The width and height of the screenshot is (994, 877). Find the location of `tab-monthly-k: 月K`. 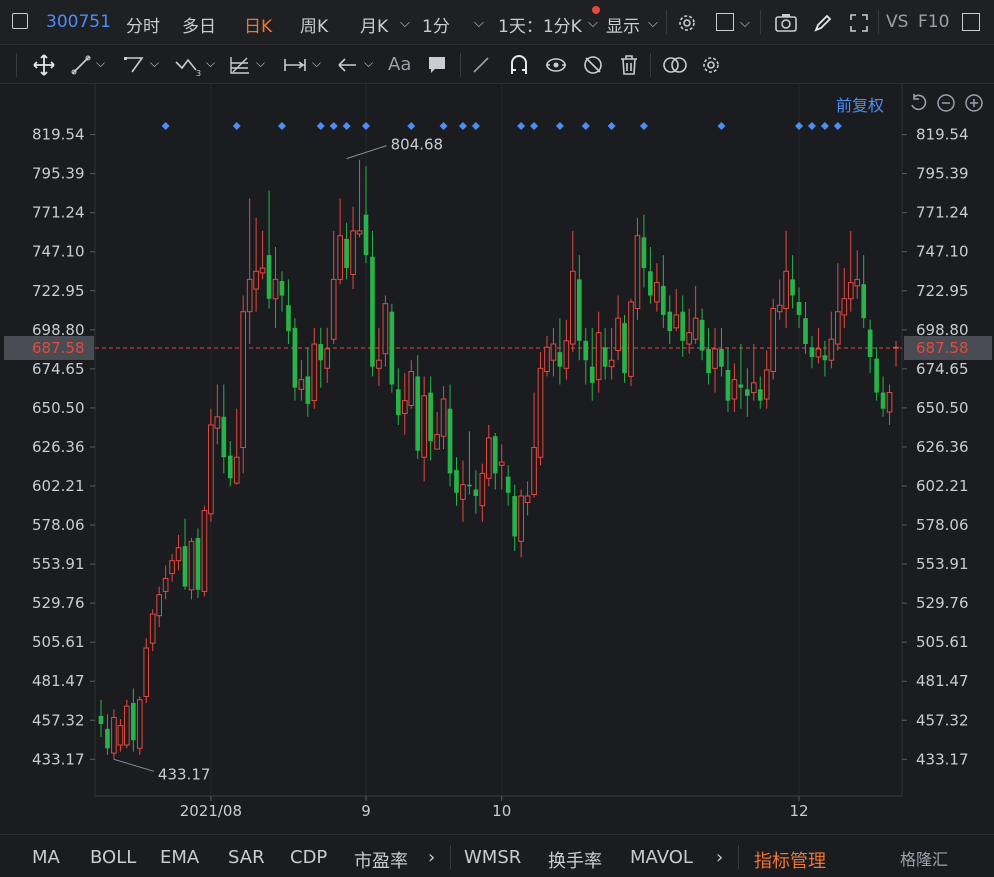

tab-monthly-k: 月K is located at coordinates (374, 24).